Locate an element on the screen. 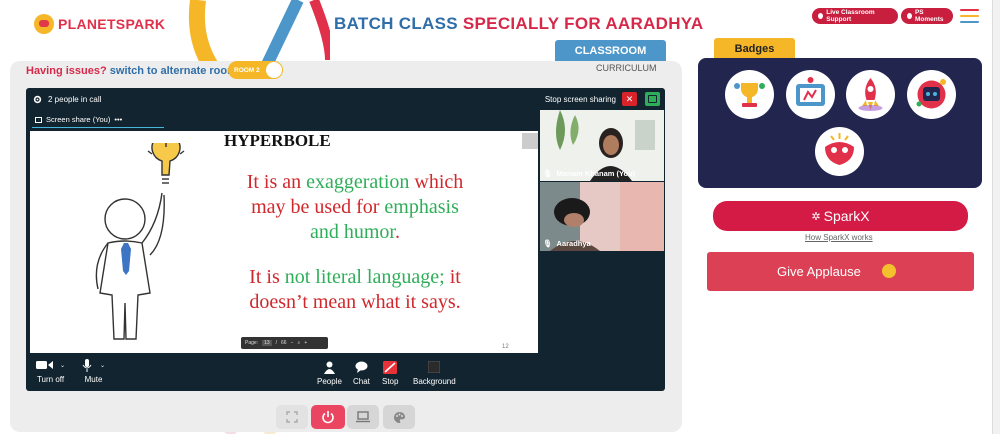 This screenshot has width=1000, height=434. zoom-search-icon: ⌕ is located at coordinates (299, 343).